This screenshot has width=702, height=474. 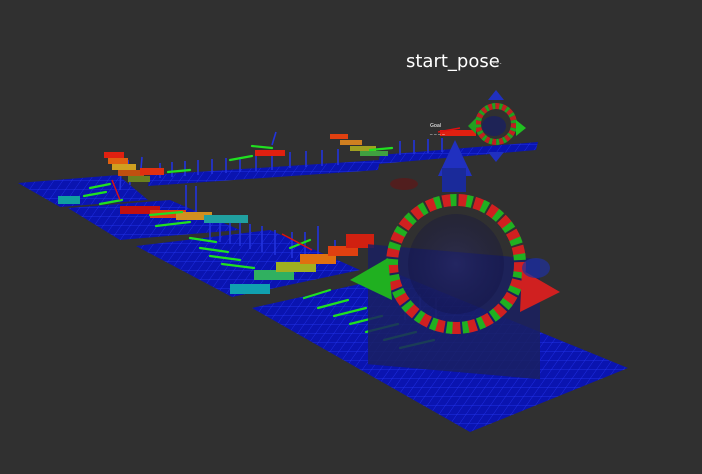 I want to click on start-pose-sublabel: - - - - -, so click(x=494, y=64).